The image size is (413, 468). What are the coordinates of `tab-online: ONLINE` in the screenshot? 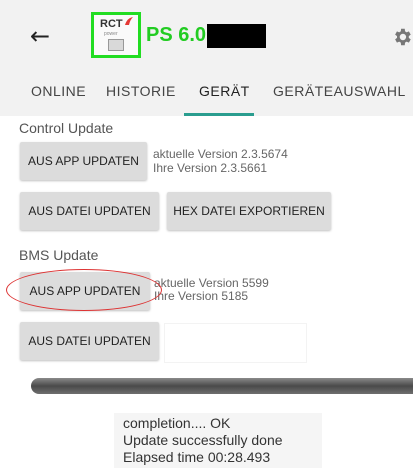 It's located at (58, 91).